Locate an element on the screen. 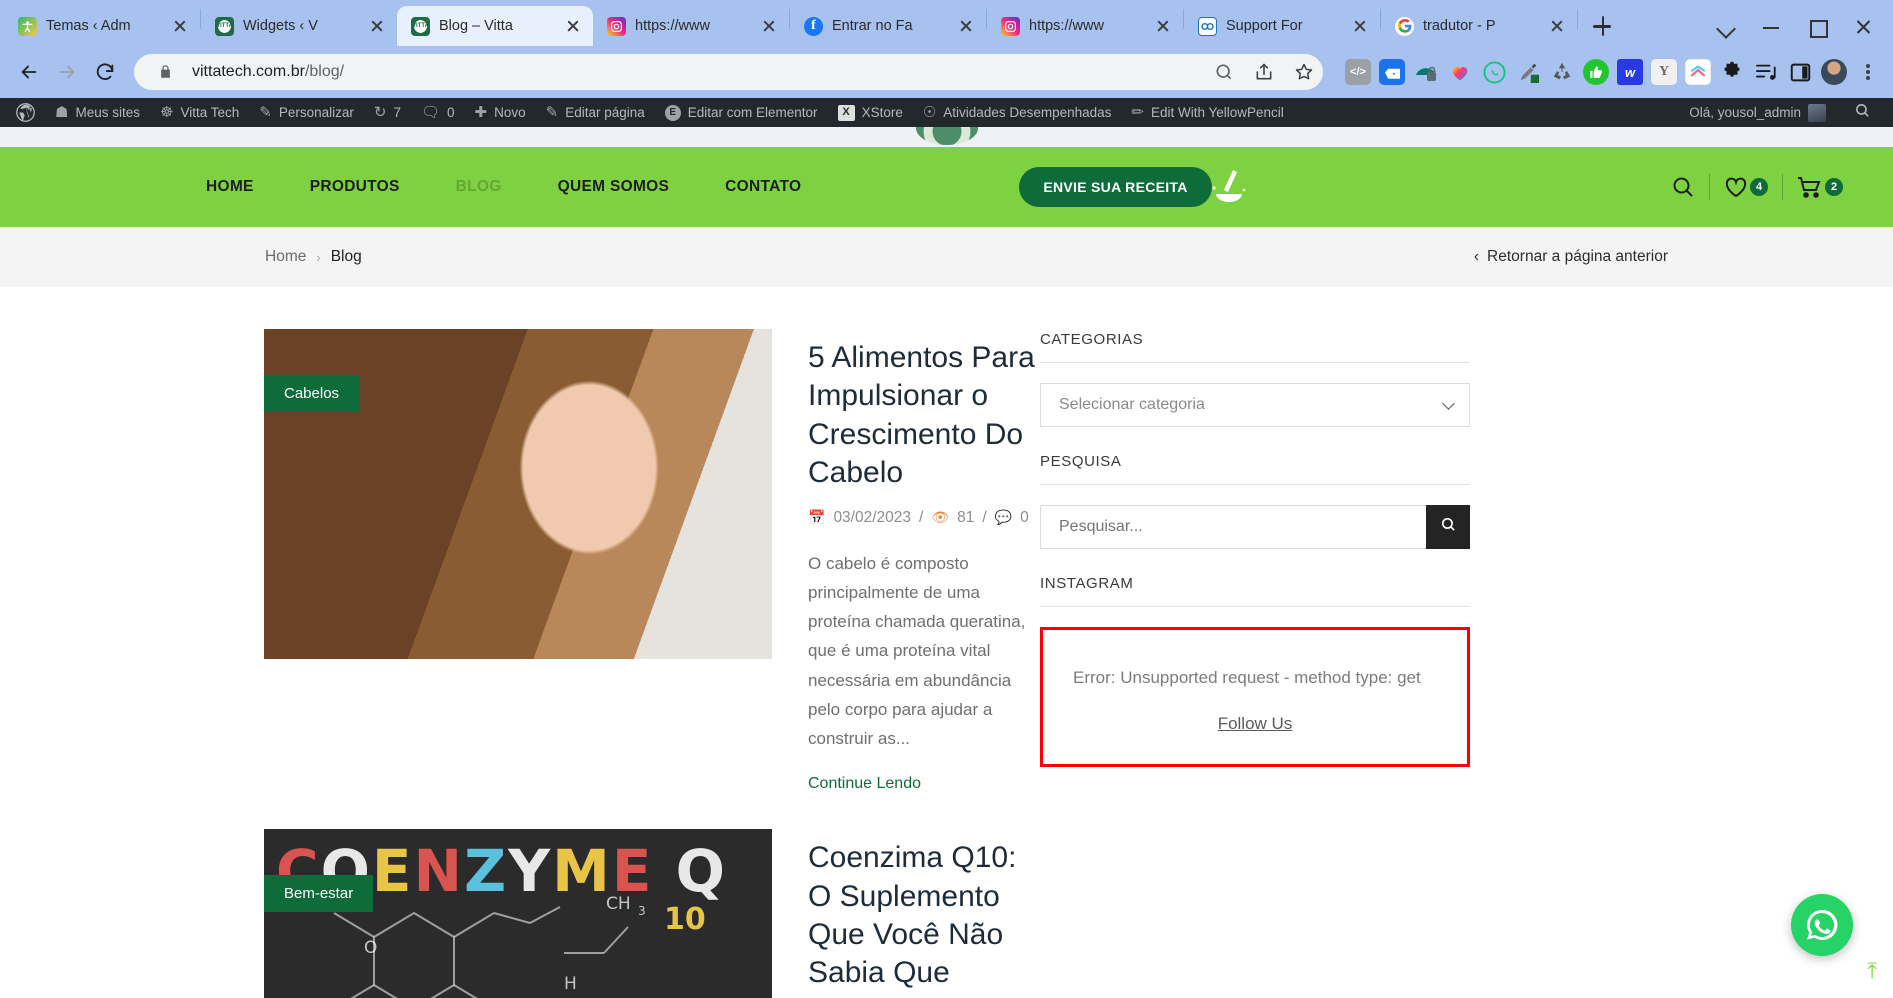 The image size is (1893, 998). adminbar-item-vitta-tech: ☸ Vitta Tech is located at coordinates (199, 112).